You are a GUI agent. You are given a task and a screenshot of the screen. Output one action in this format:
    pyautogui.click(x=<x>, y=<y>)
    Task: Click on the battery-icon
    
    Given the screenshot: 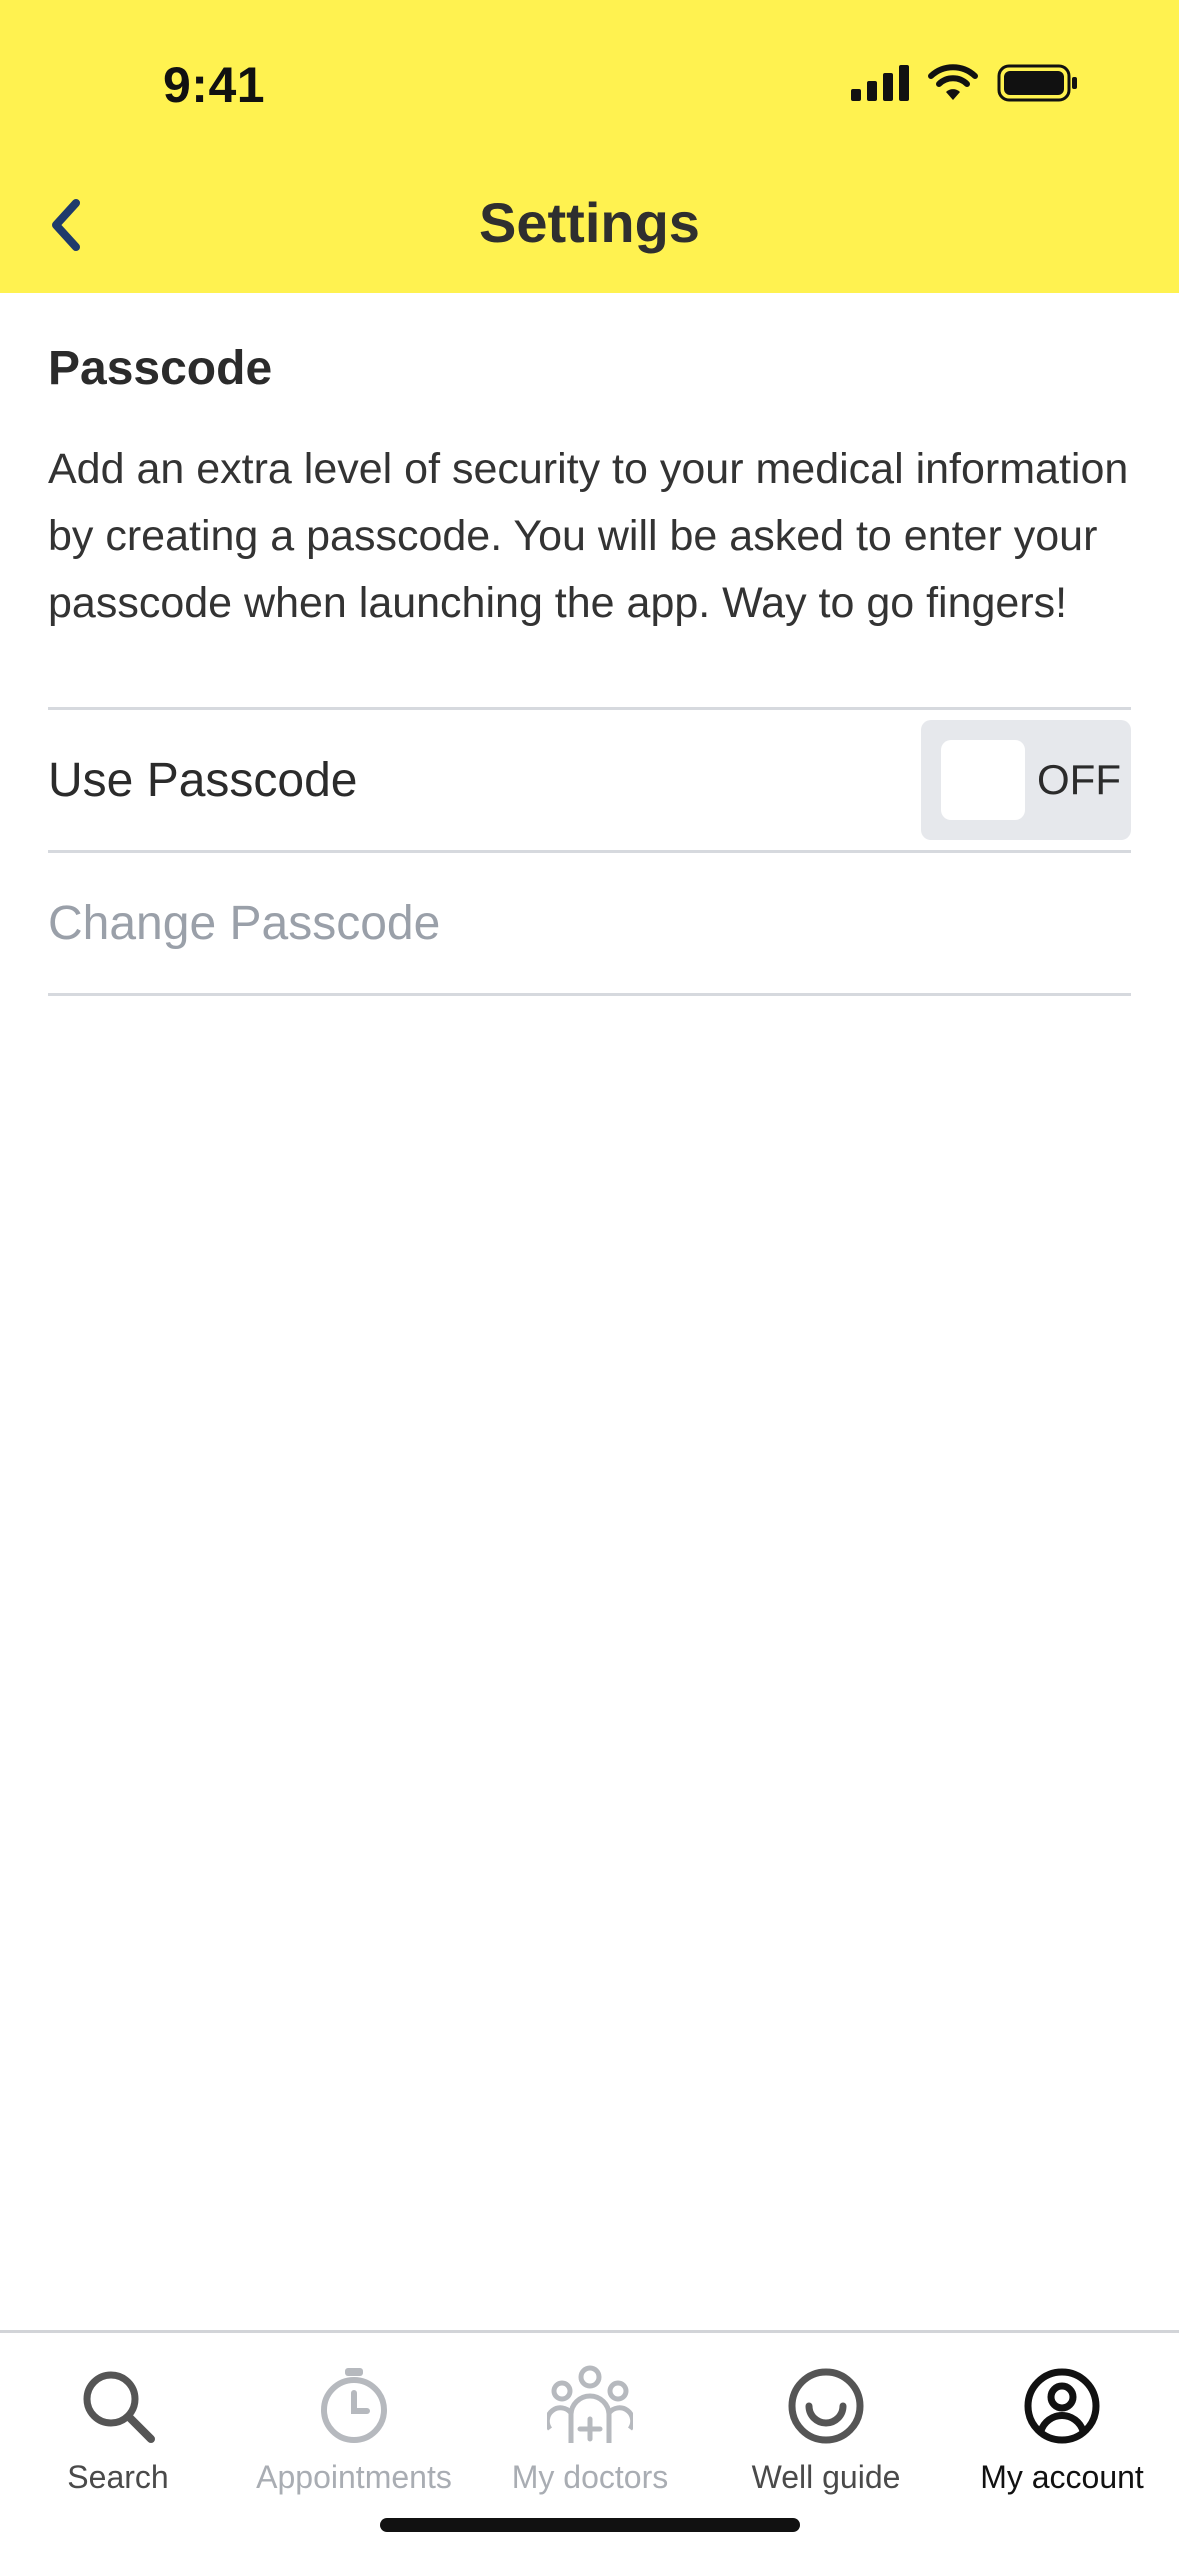 What is the action you would take?
    pyautogui.click(x=1037, y=83)
    